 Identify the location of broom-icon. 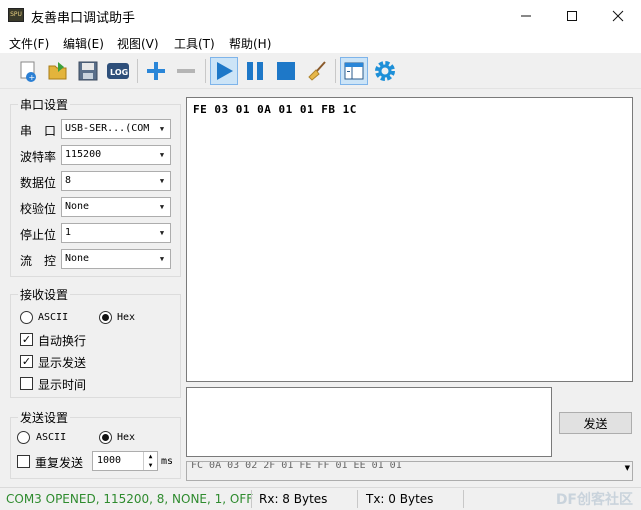
(317, 71).